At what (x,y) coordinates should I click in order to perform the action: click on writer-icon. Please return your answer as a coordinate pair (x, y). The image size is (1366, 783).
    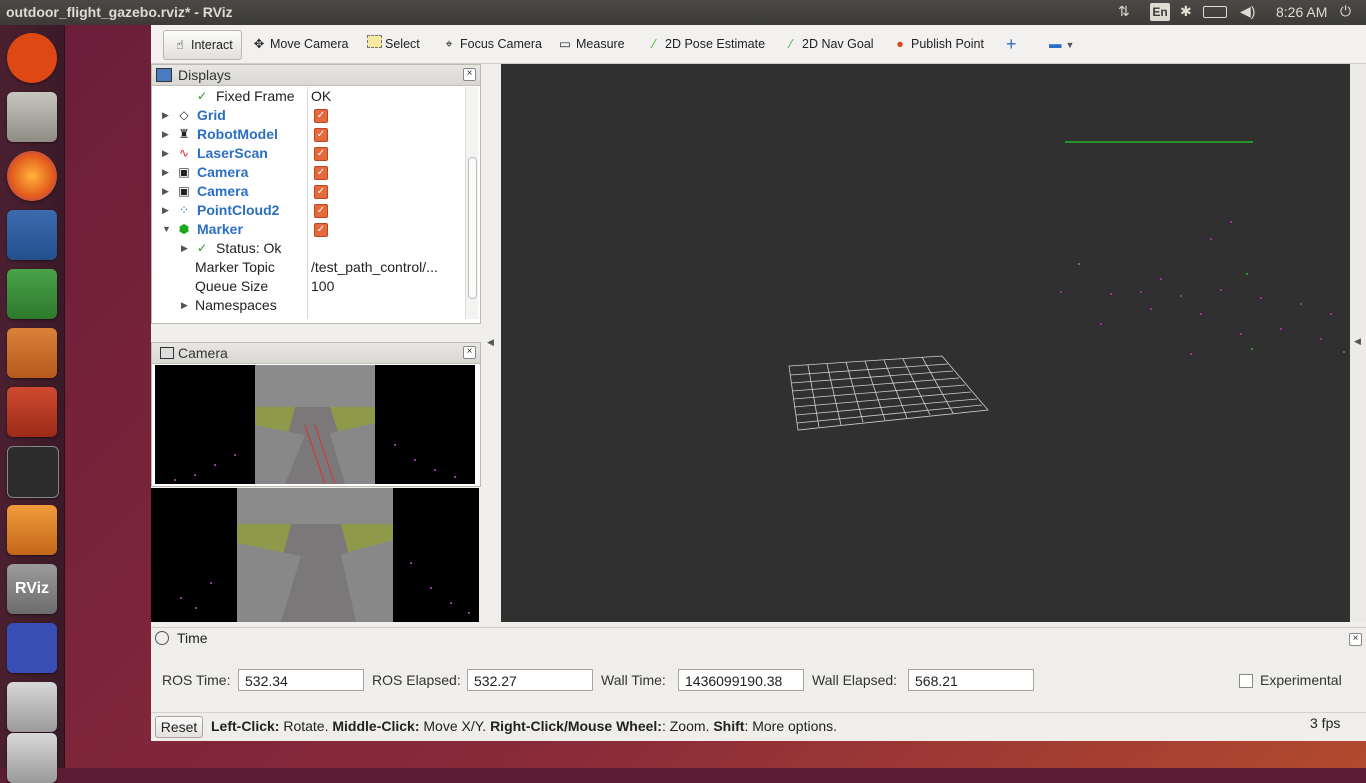
    Looking at the image, I should click on (32, 235).